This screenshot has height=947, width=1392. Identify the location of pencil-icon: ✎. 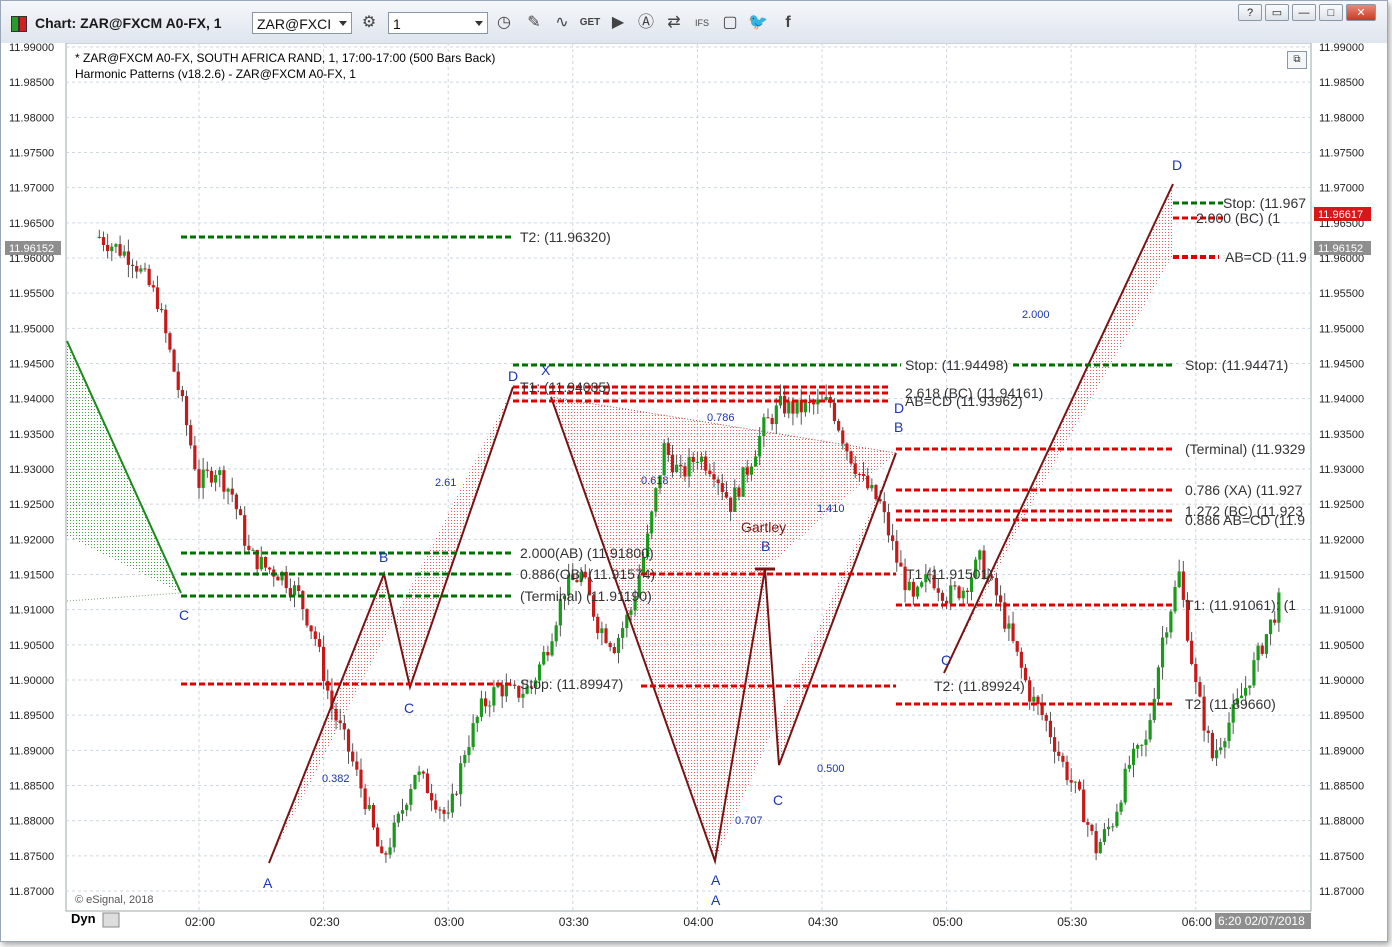
(534, 23).